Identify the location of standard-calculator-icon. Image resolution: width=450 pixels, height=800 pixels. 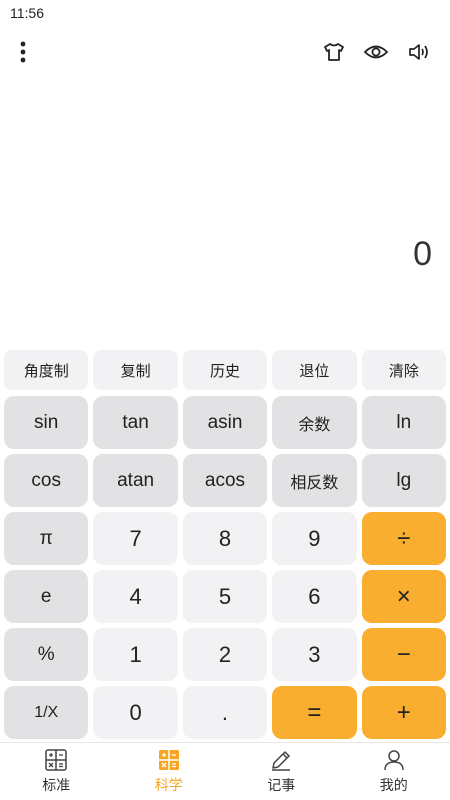
(56, 760).